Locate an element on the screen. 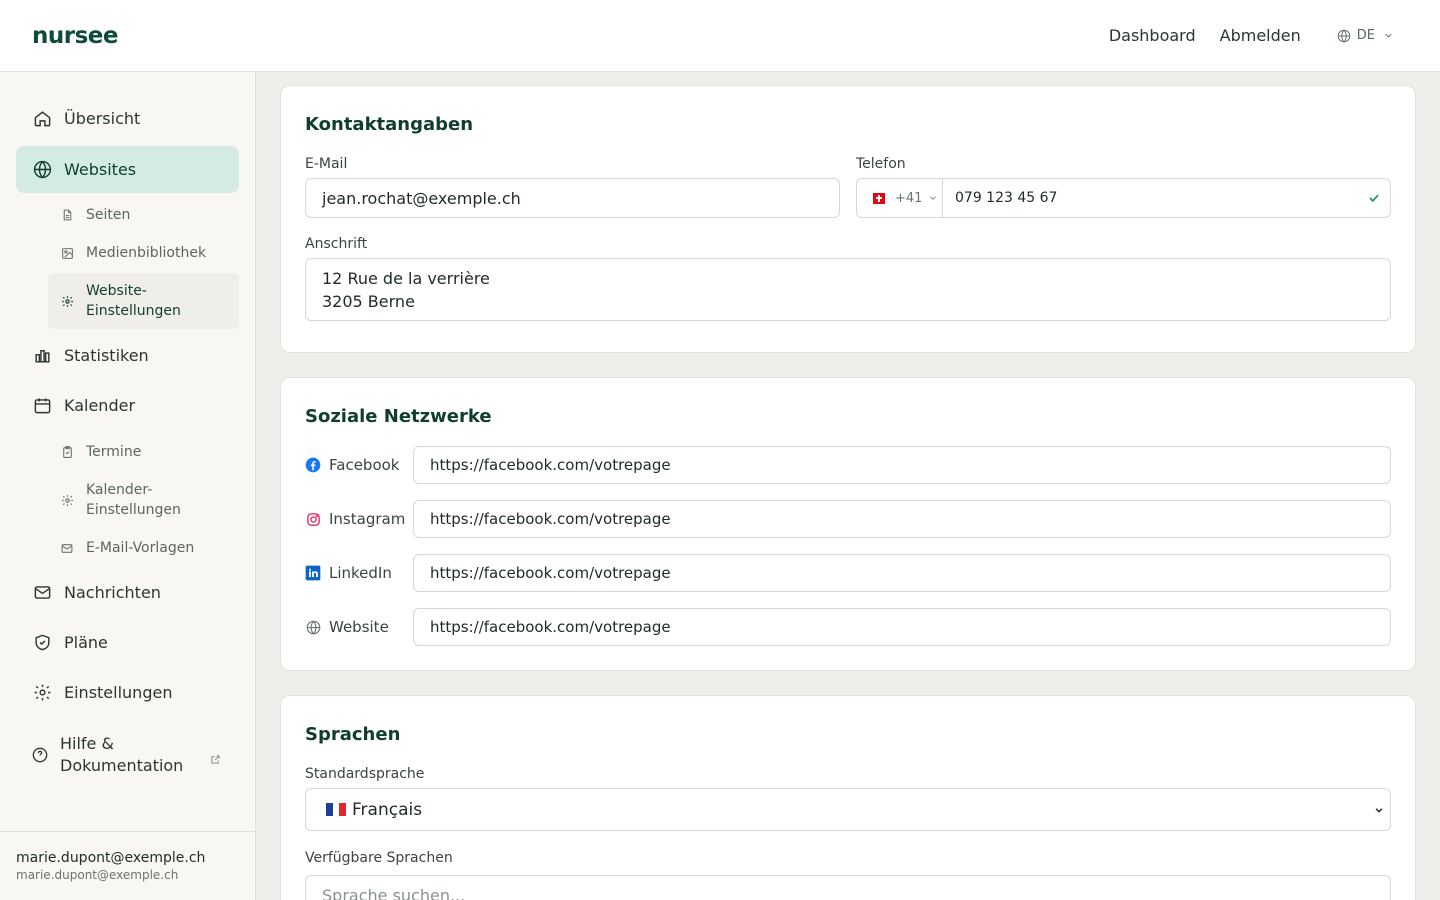  sidebar-item-plans: Pläne is located at coordinates (127, 642).